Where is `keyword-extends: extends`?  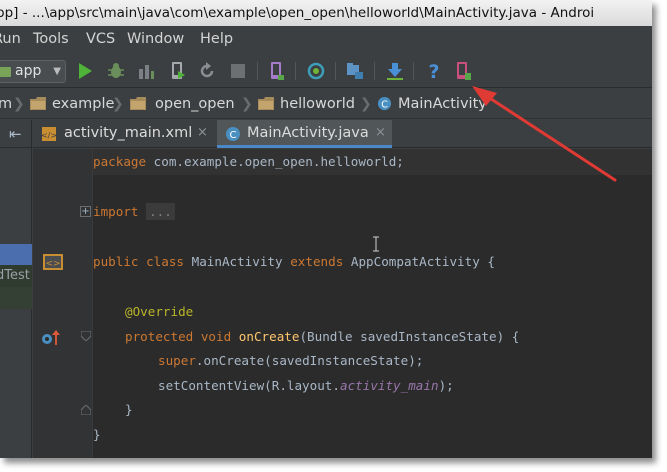 keyword-extends: extends is located at coordinates (317, 261).